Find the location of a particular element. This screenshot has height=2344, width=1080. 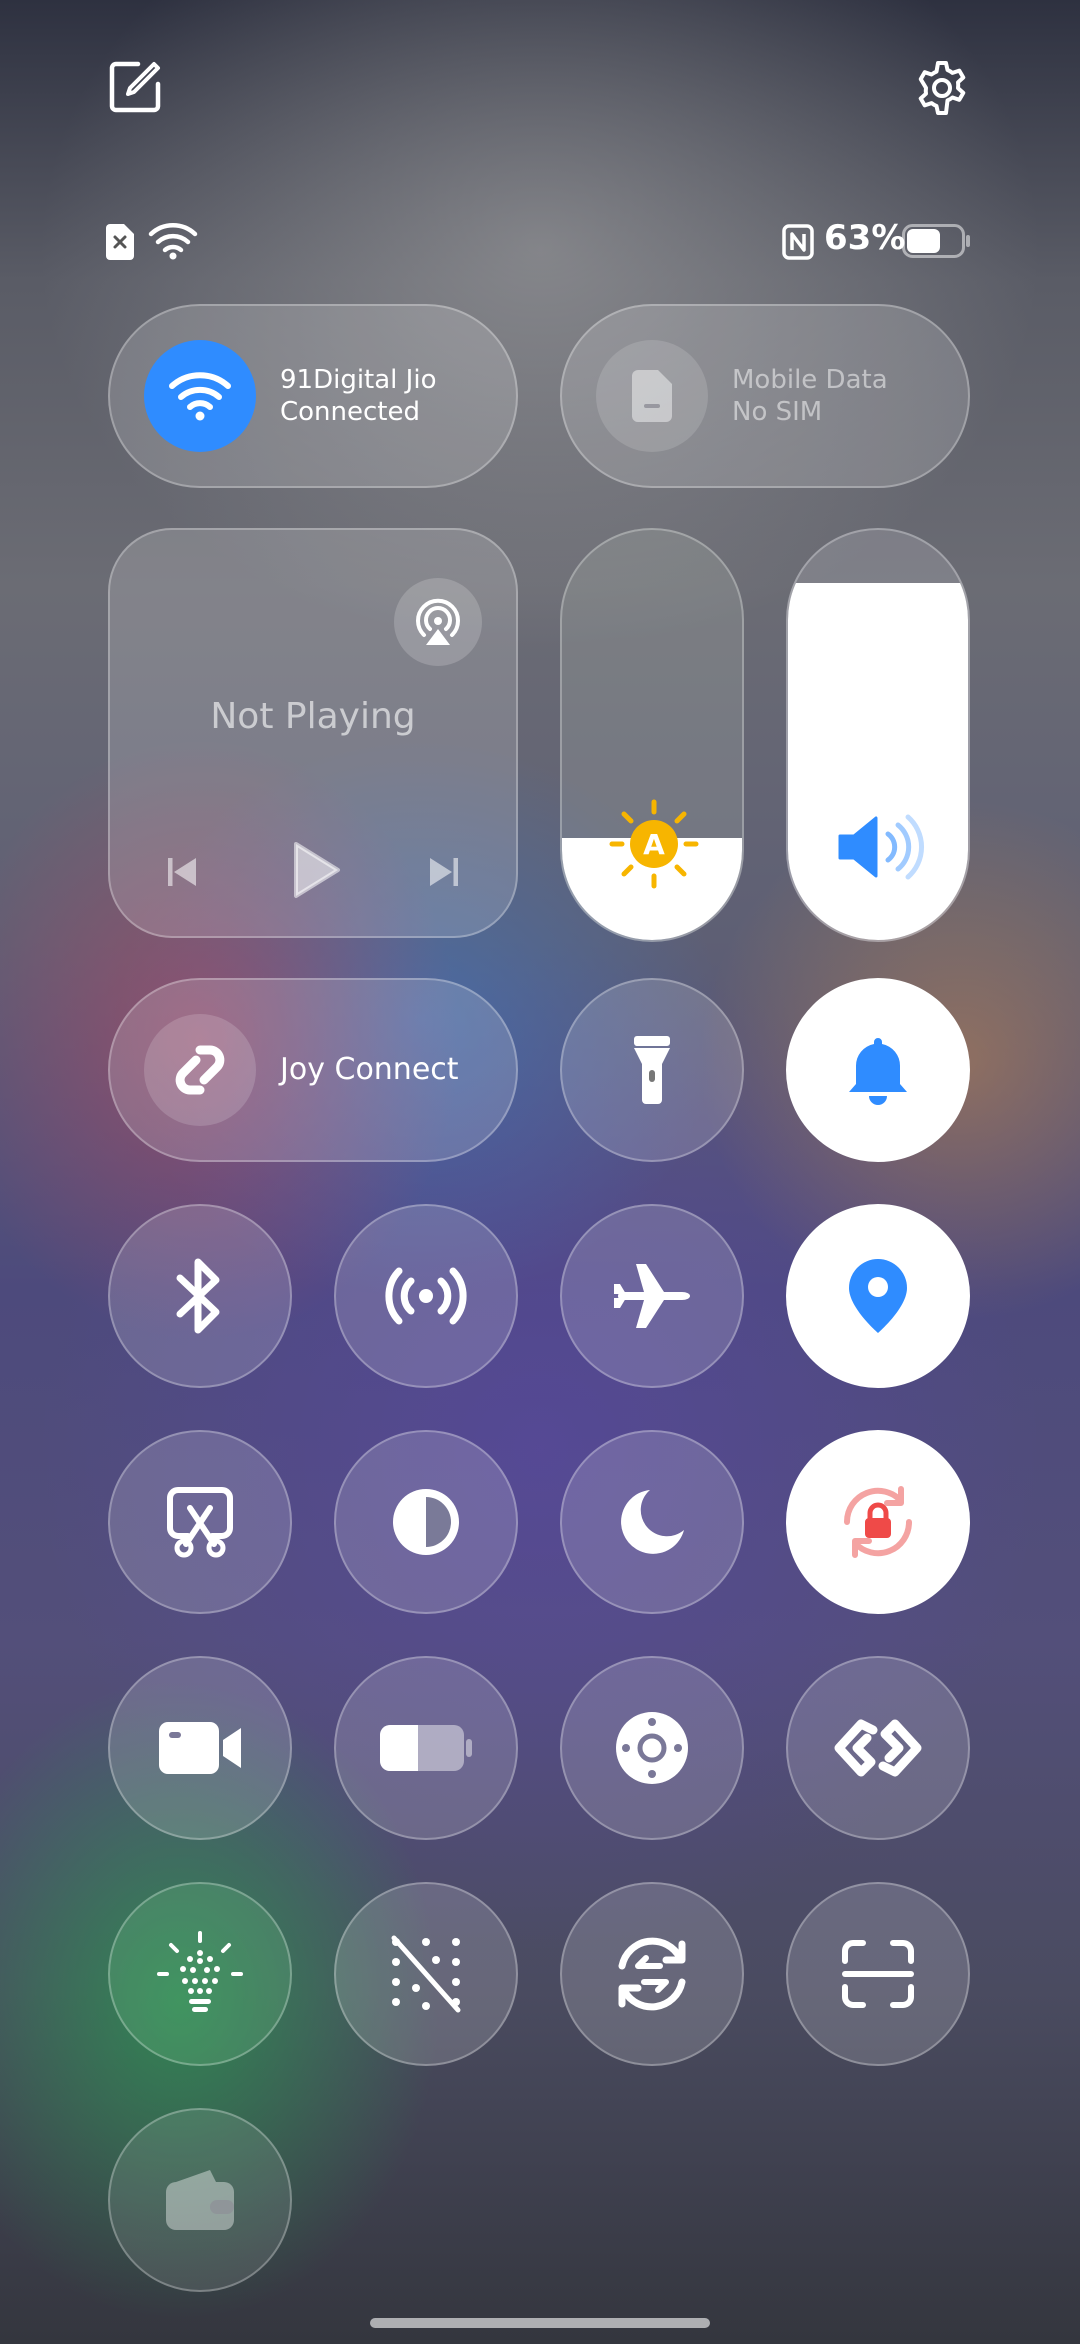

moon-icon is located at coordinates (652, 1522).